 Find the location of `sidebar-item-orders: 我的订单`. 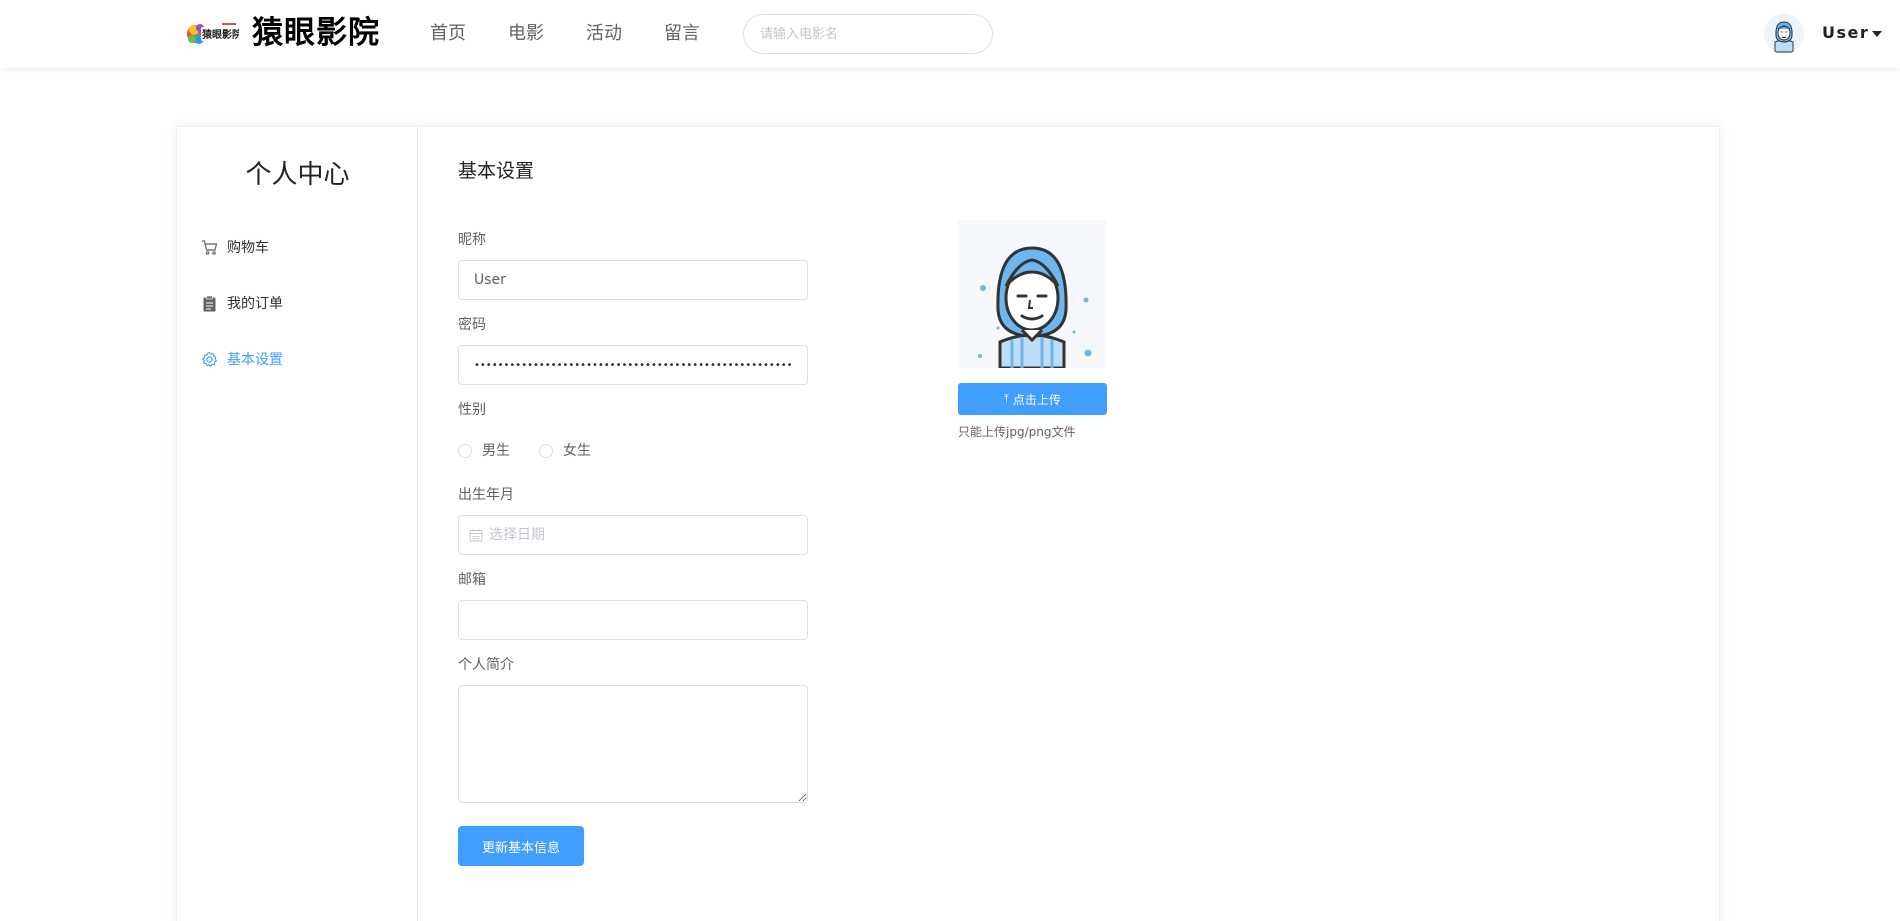

sidebar-item-orders: 我的订单 is located at coordinates (242, 303).